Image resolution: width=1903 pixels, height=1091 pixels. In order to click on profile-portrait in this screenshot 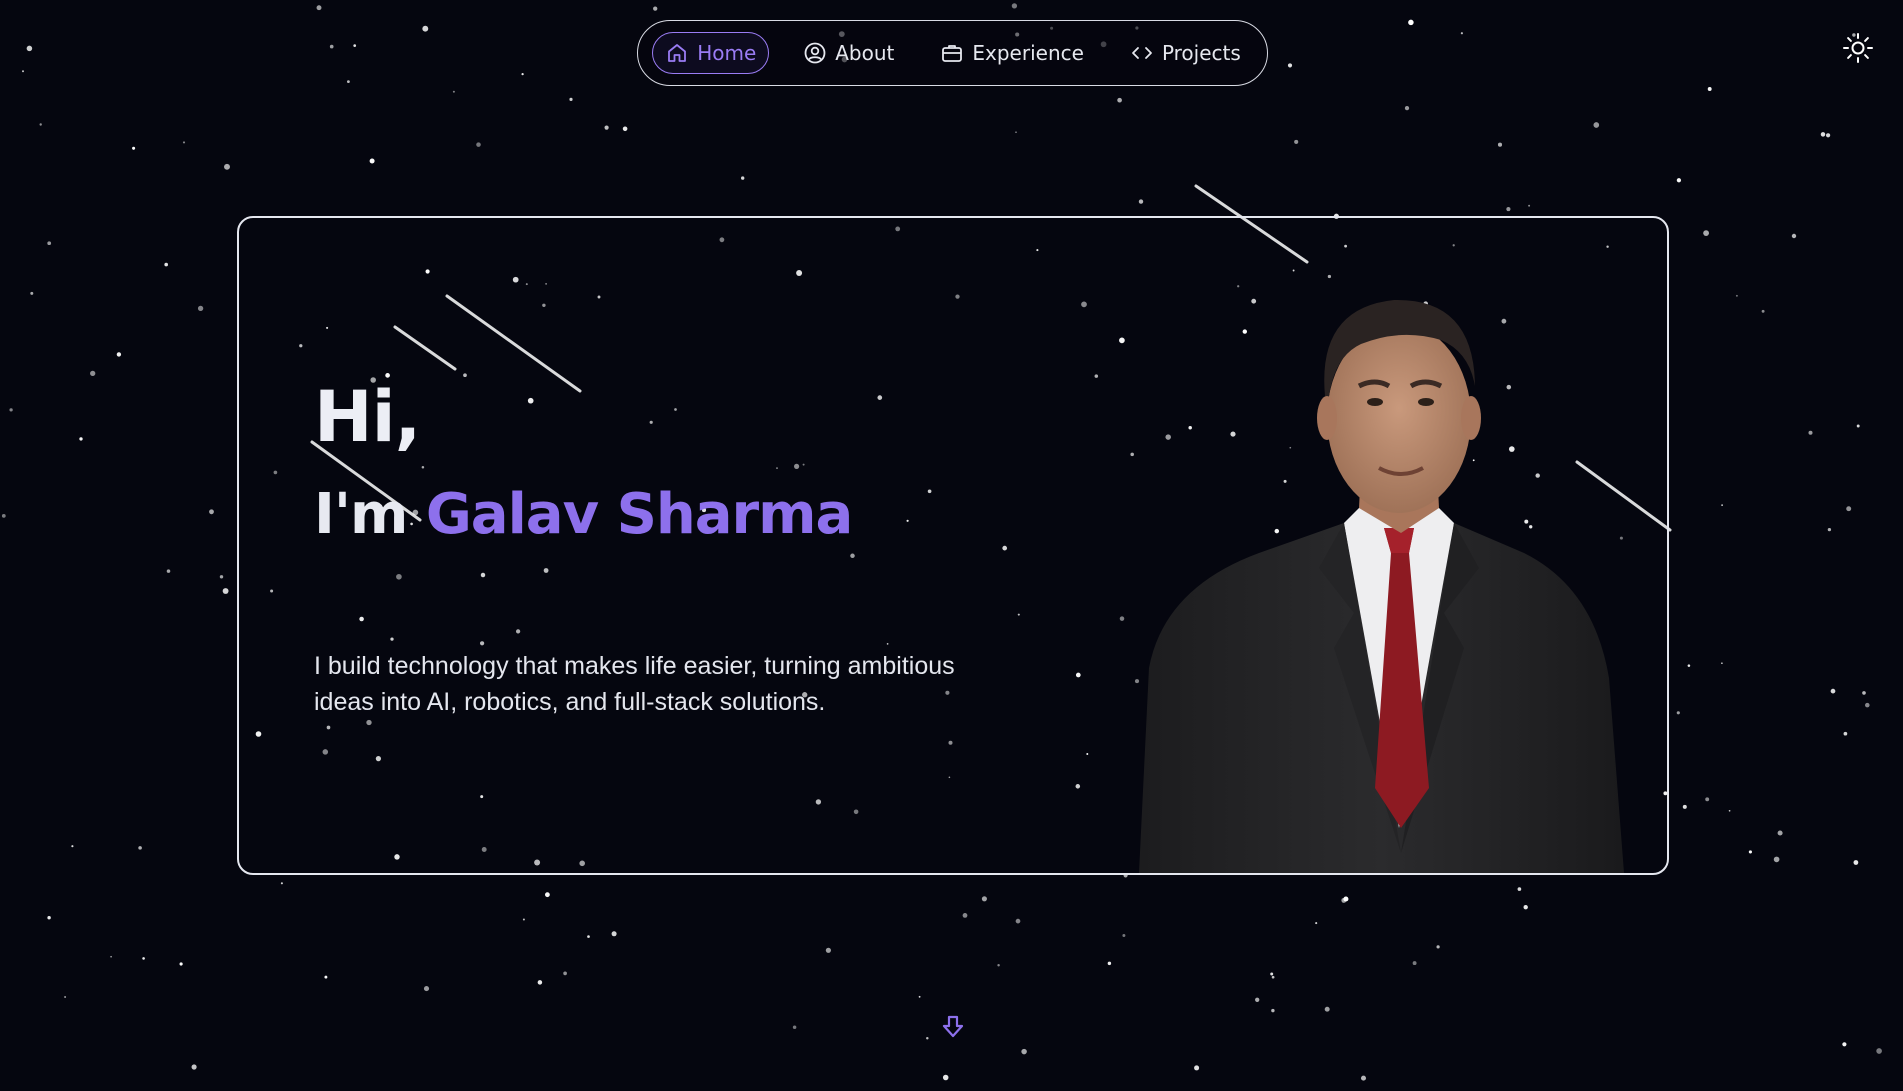, I will do `click(1381, 586)`.